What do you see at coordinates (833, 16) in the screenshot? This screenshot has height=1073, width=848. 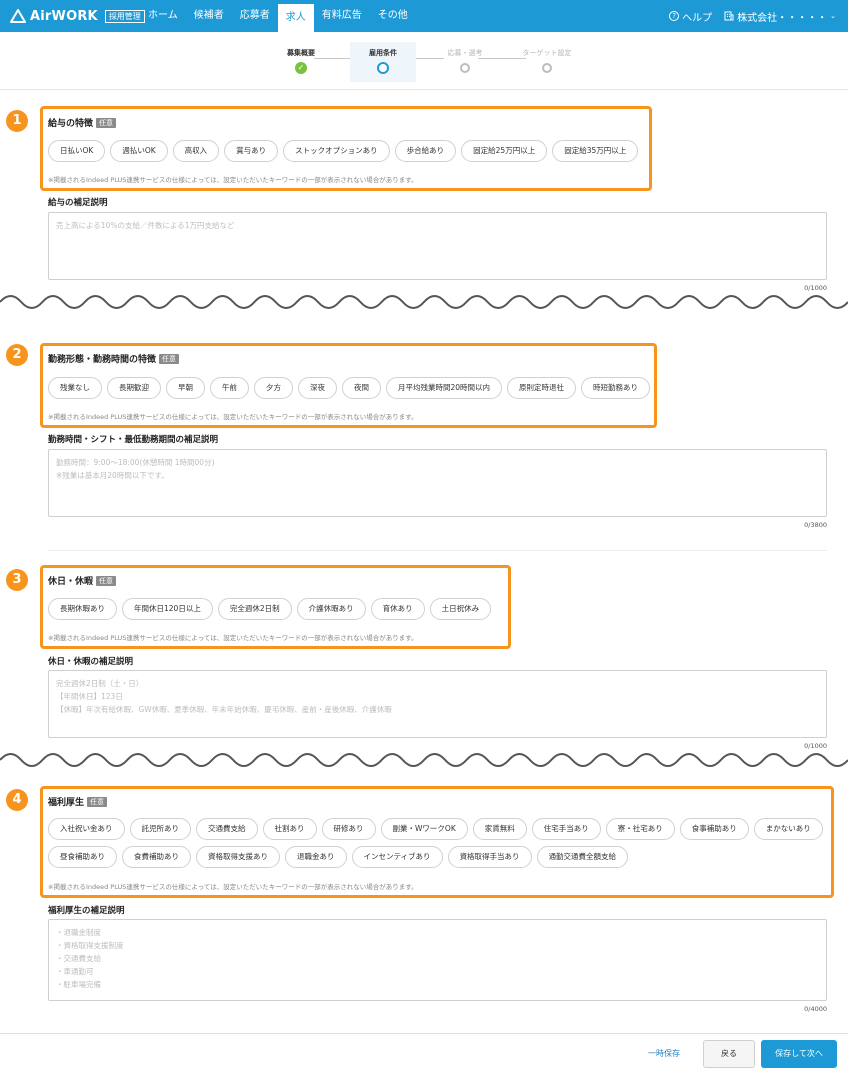 I see `chevron-down-icon: ⌄` at bounding box center [833, 16].